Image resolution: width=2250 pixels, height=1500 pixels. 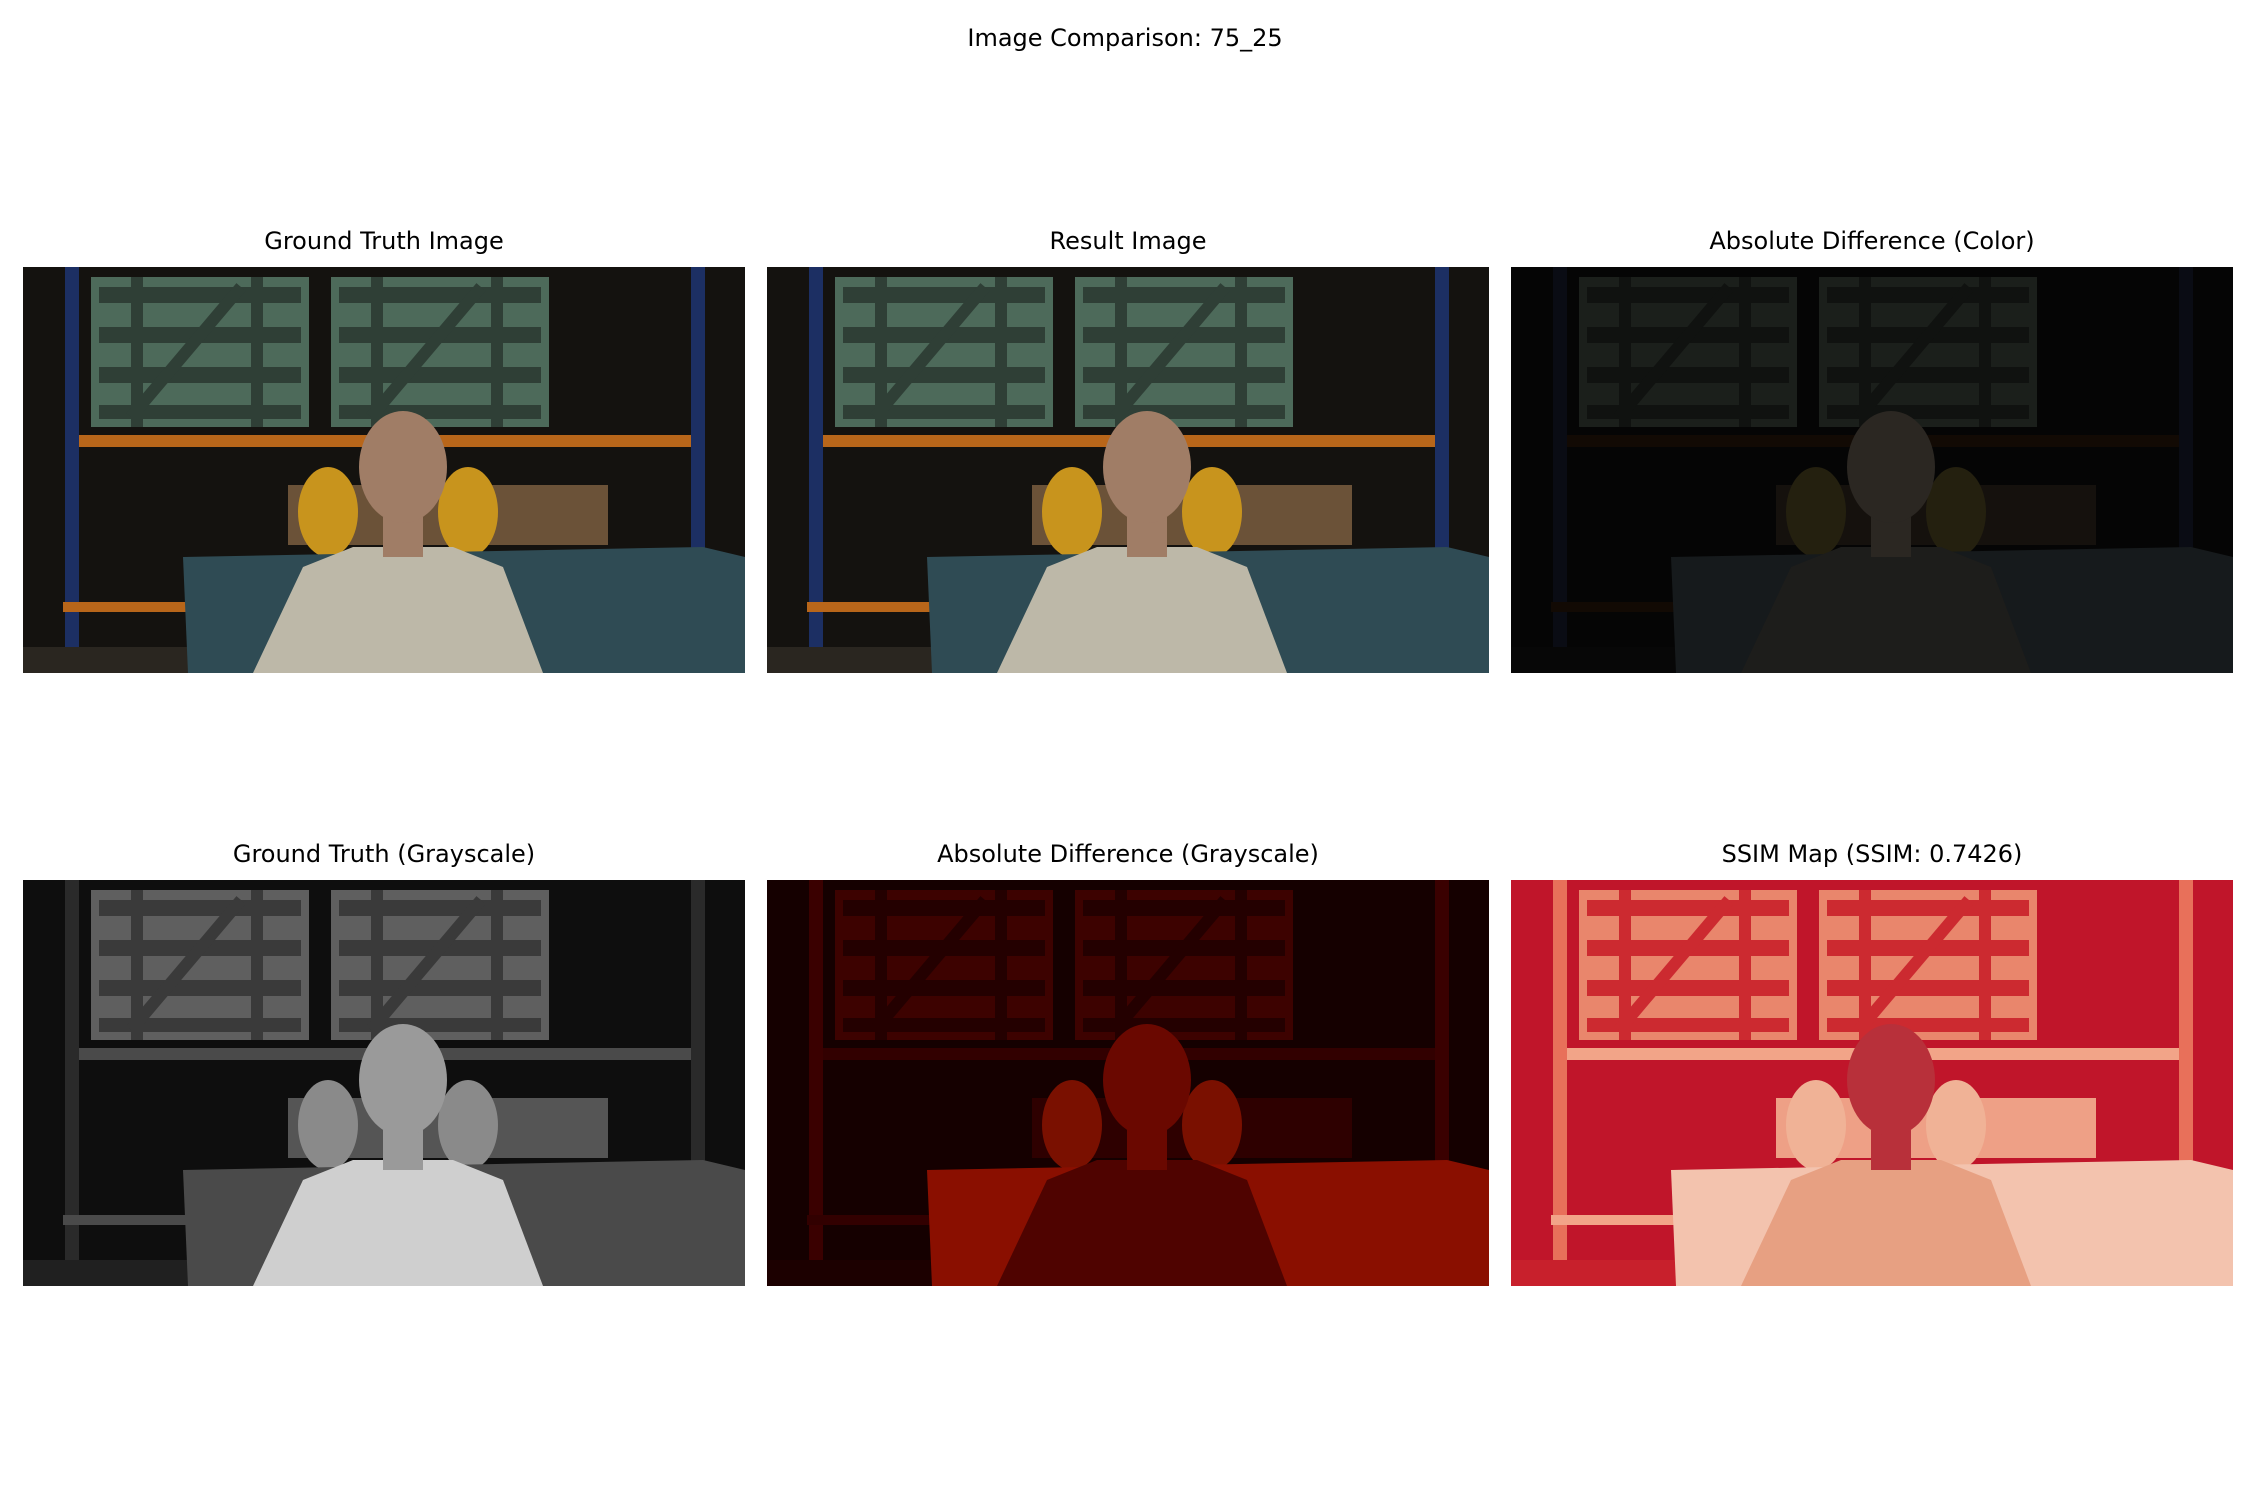 What do you see at coordinates (1128, 854) in the screenshot?
I see `panel-title: Absolute Difference (Grayscale)` at bounding box center [1128, 854].